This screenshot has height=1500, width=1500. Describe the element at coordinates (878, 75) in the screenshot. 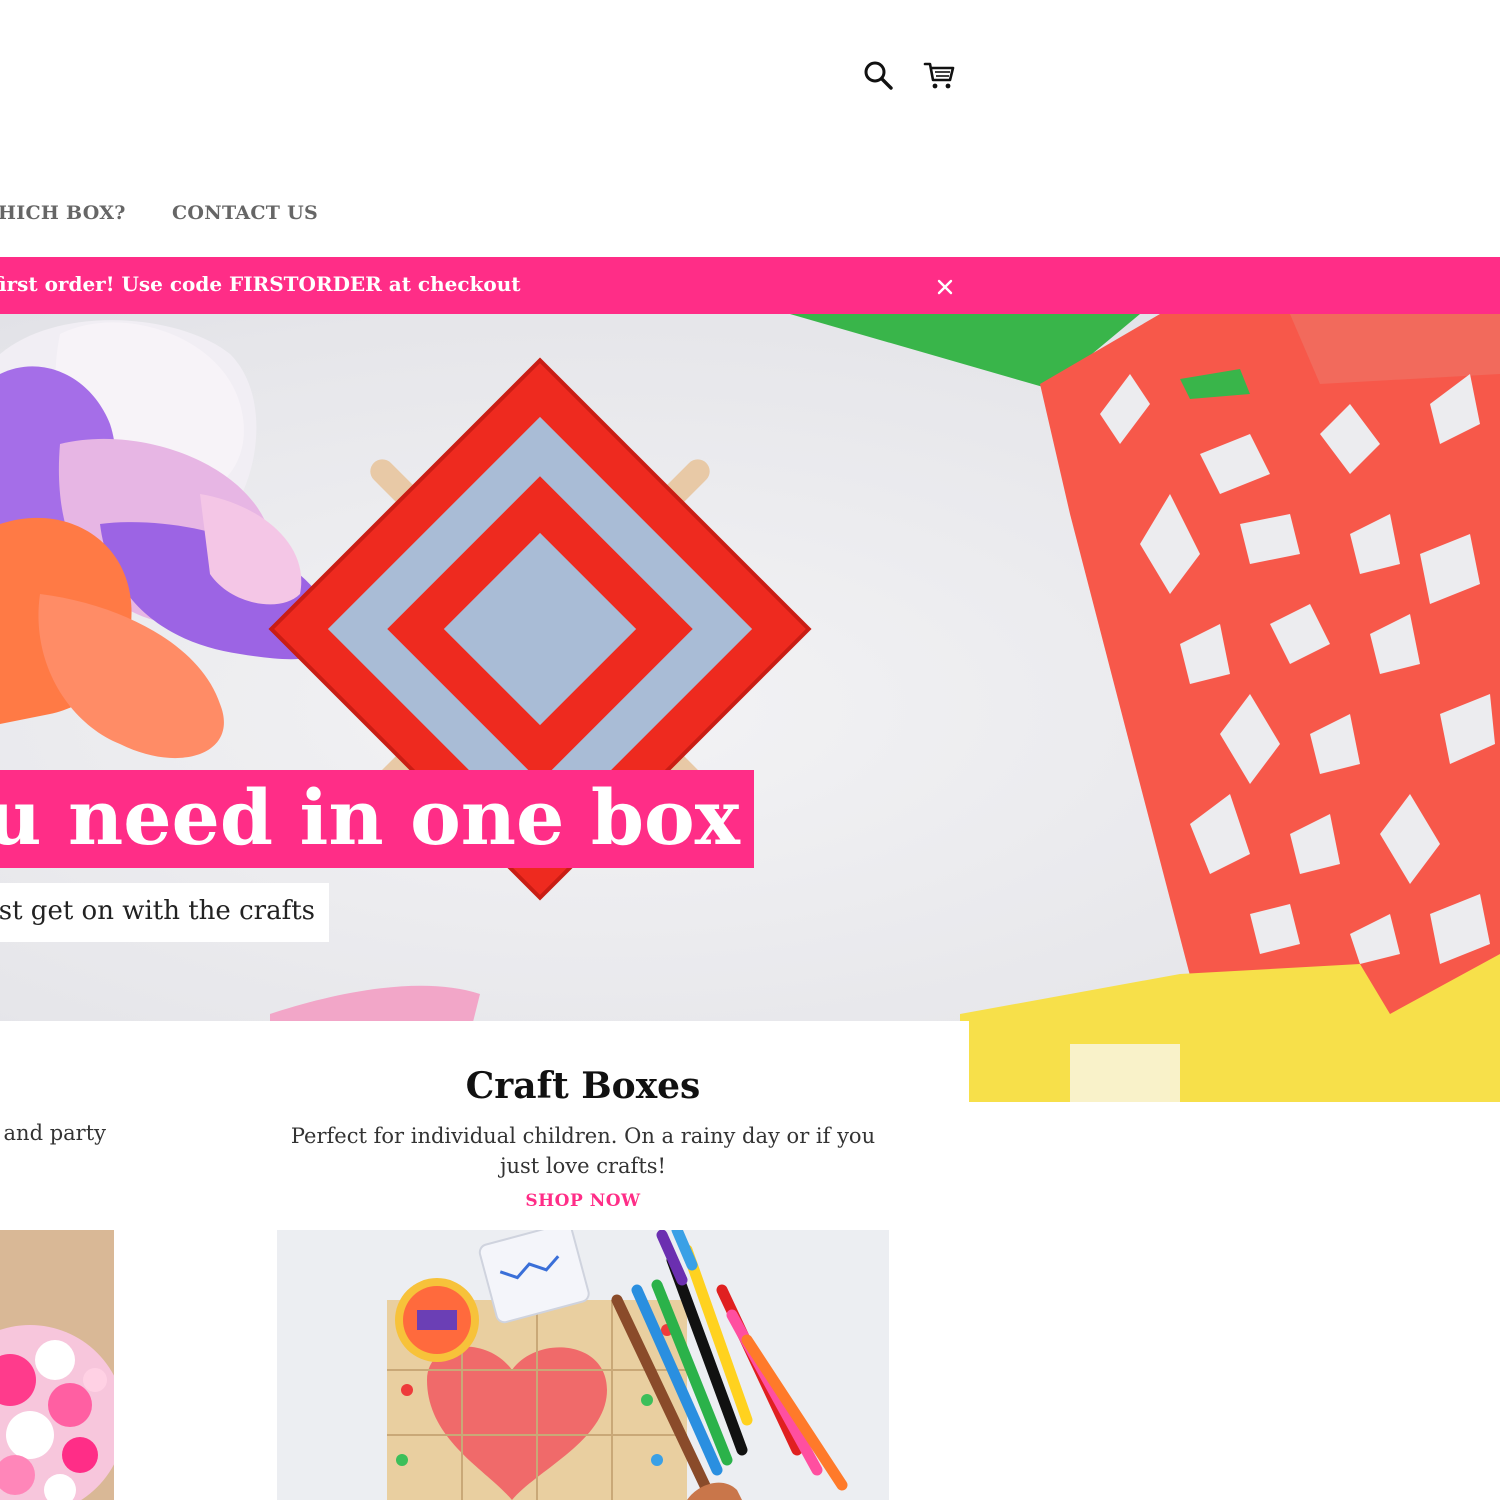

I see `search-icon` at that location.